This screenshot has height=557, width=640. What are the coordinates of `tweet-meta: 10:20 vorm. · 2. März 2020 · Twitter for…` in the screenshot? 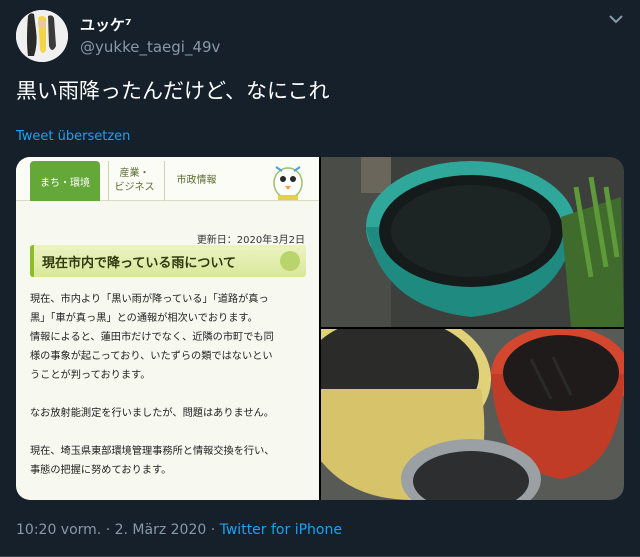 It's located at (179, 530).